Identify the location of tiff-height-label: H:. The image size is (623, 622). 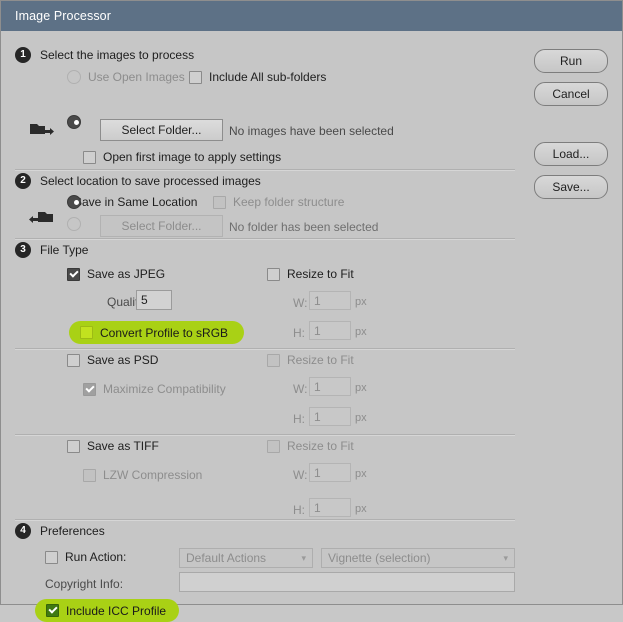
(299, 510).